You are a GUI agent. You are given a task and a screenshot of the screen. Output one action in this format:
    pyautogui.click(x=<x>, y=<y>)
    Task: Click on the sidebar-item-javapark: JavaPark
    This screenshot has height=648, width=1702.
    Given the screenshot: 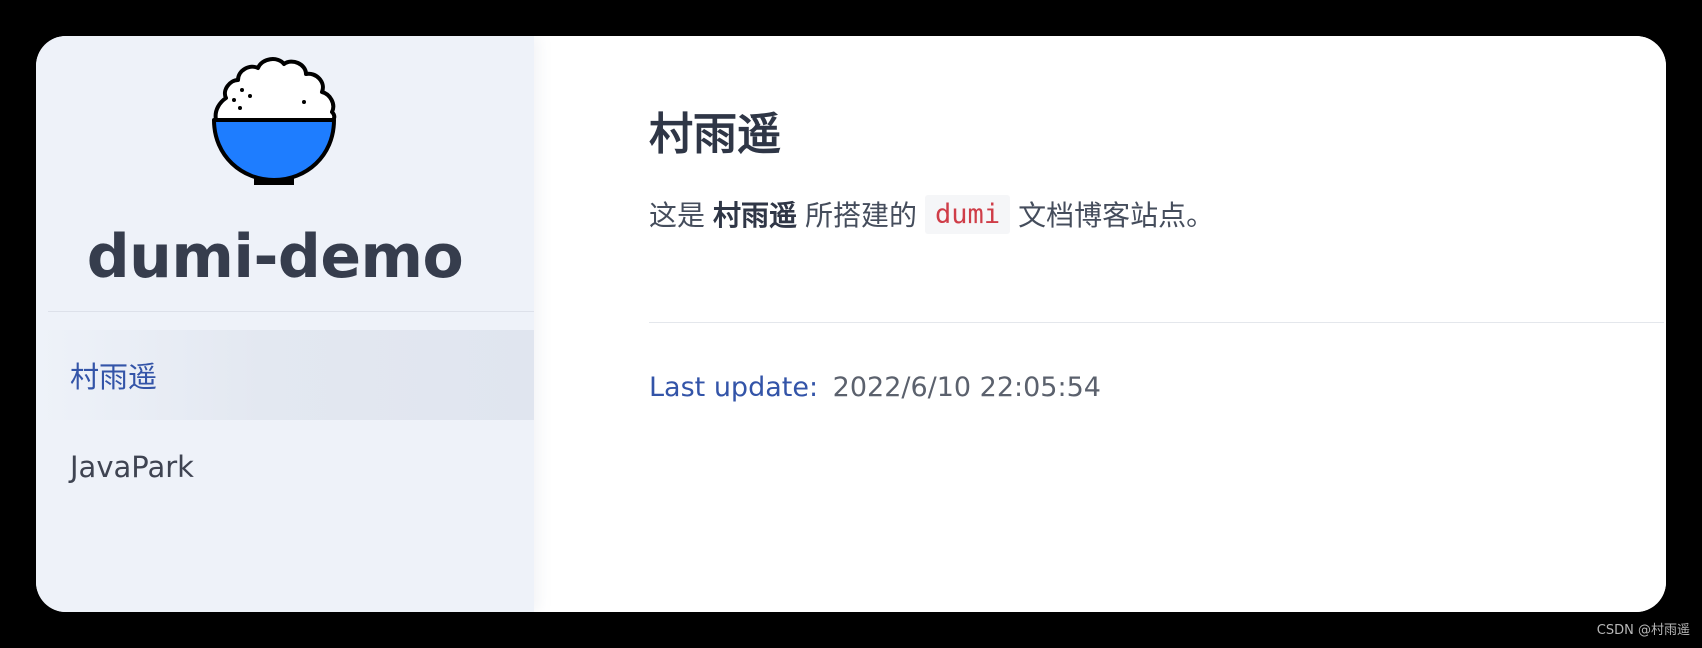 What is the action you would take?
    pyautogui.click(x=285, y=467)
    